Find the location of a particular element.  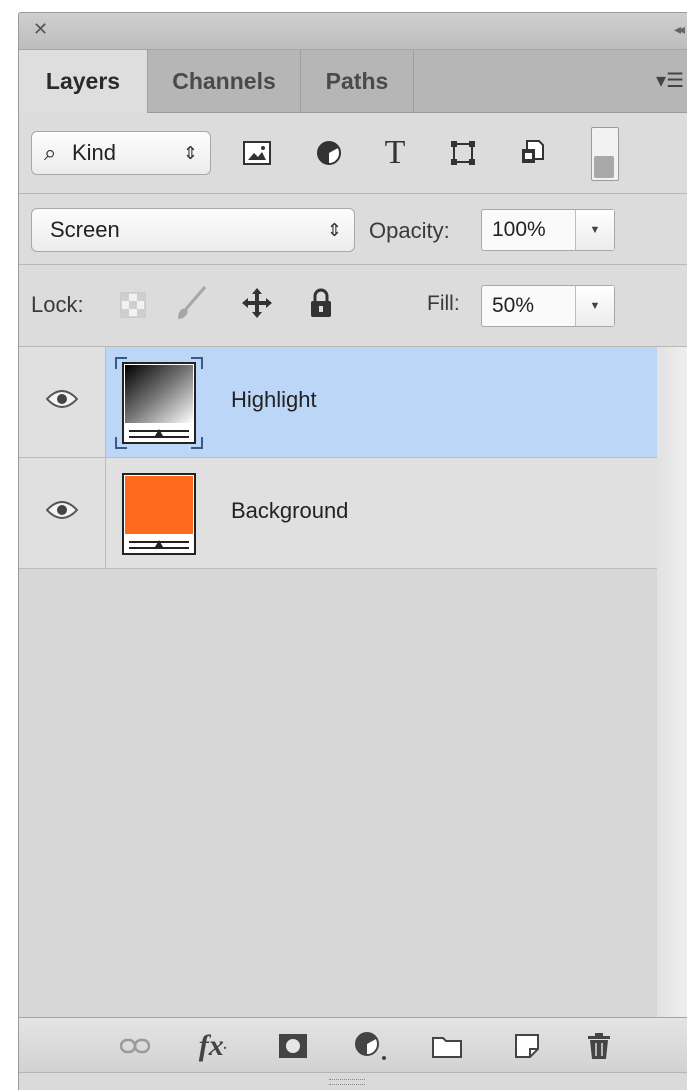

fill-label: Fill: is located at coordinates (443, 303).